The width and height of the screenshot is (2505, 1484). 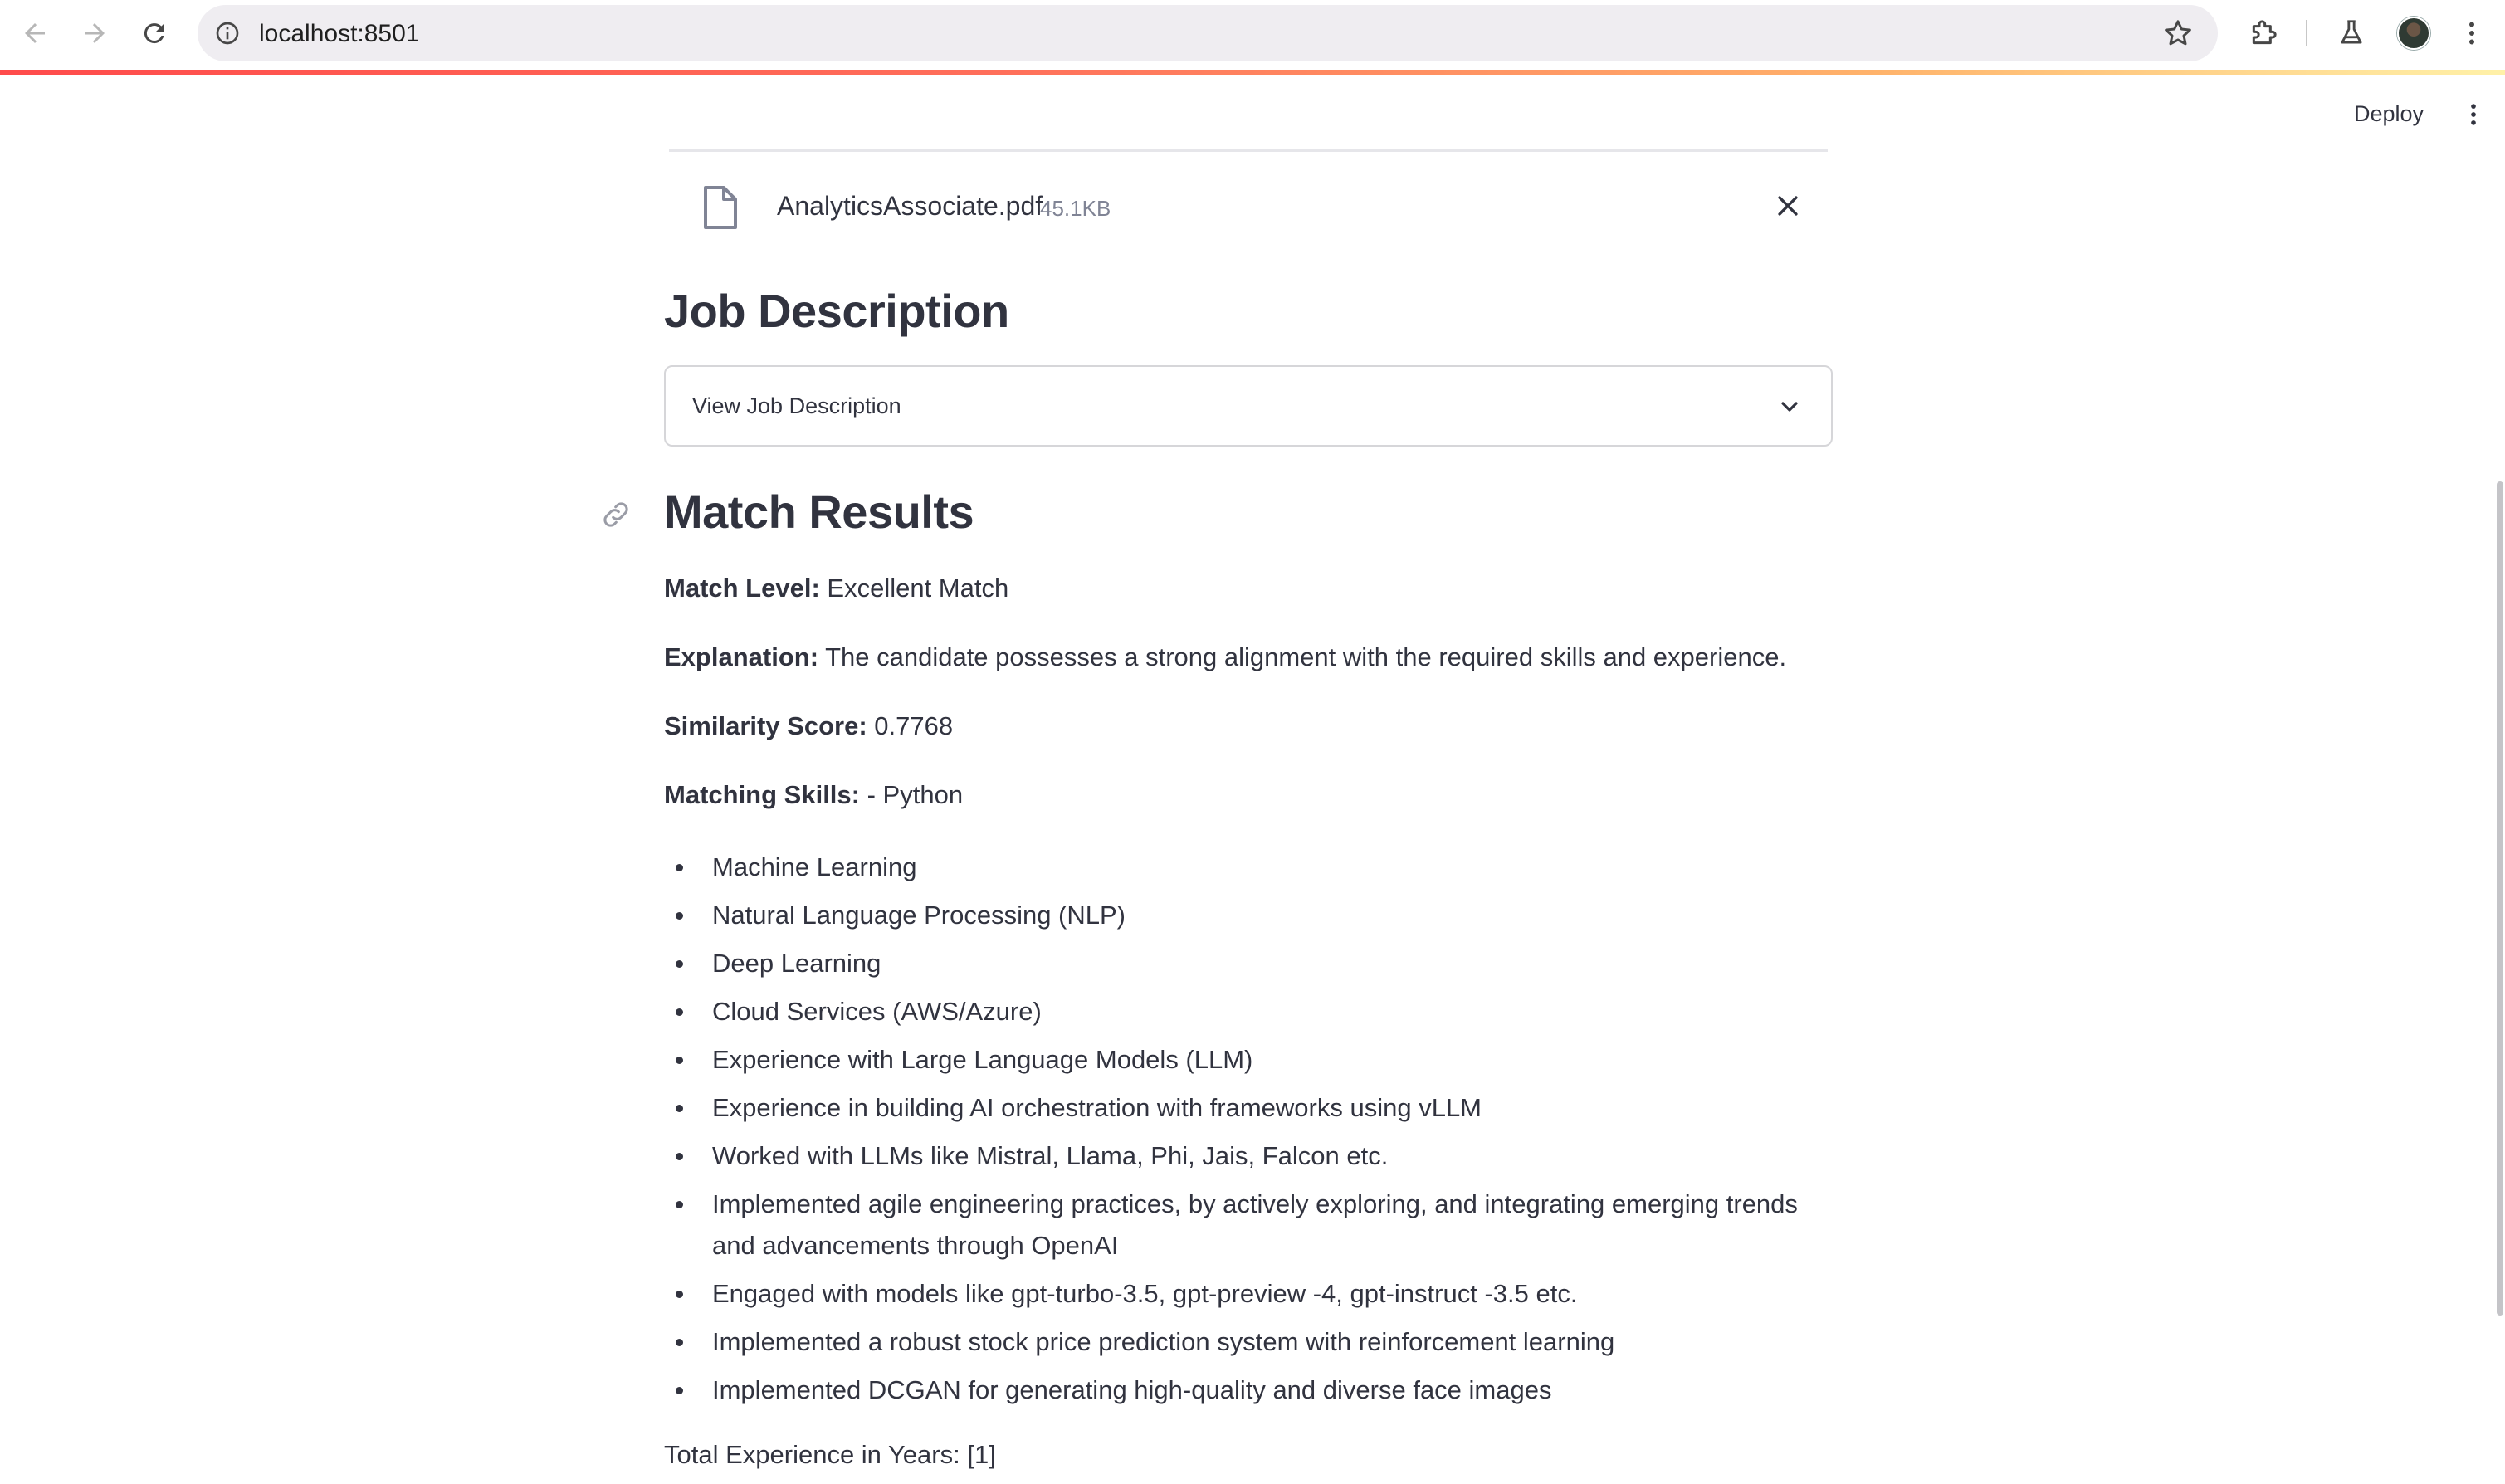 What do you see at coordinates (819, 512) in the screenshot?
I see `match-results-heading: Match Results` at bounding box center [819, 512].